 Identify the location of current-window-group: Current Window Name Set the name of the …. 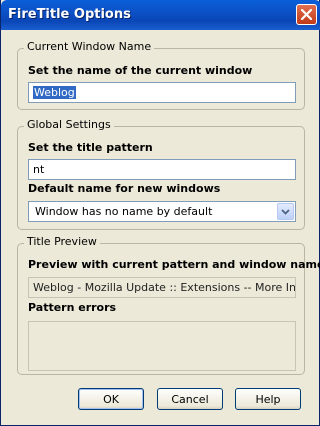
(161, 75).